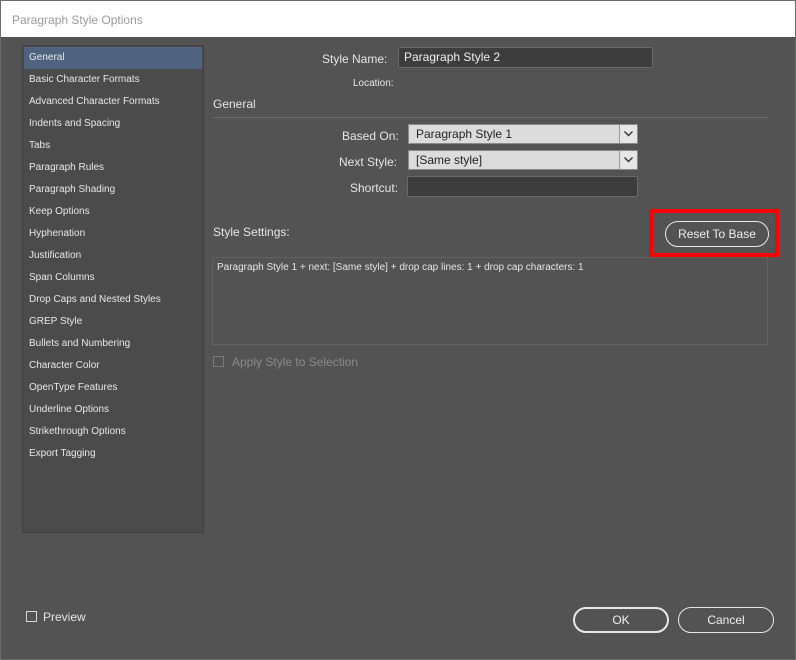  What do you see at coordinates (113, 168) in the screenshot?
I see `sidebar-item-paragraph-rules: Paragraph Rules` at bounding box center [113, 168].